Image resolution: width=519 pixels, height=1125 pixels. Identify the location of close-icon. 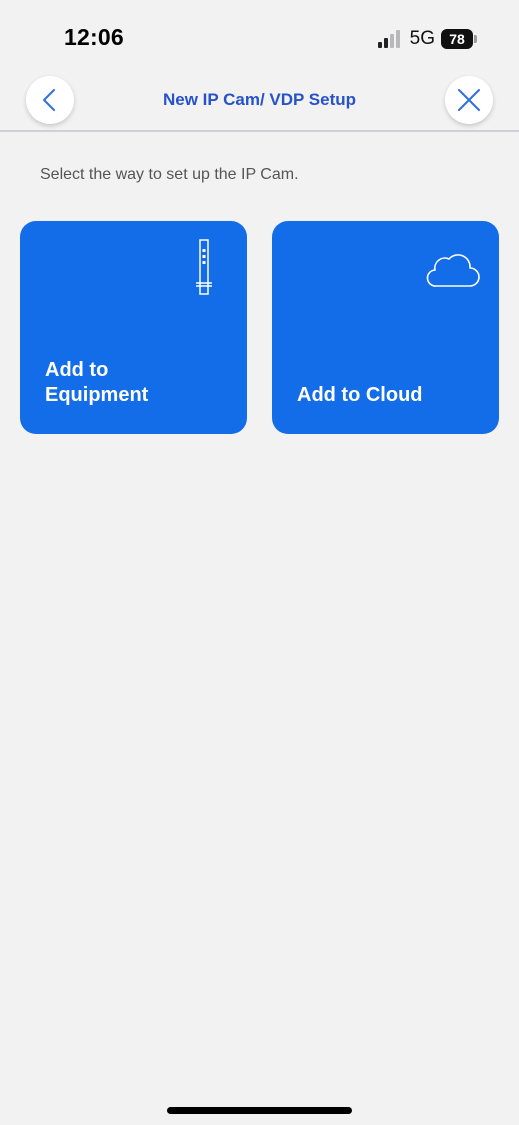
(469, 100).